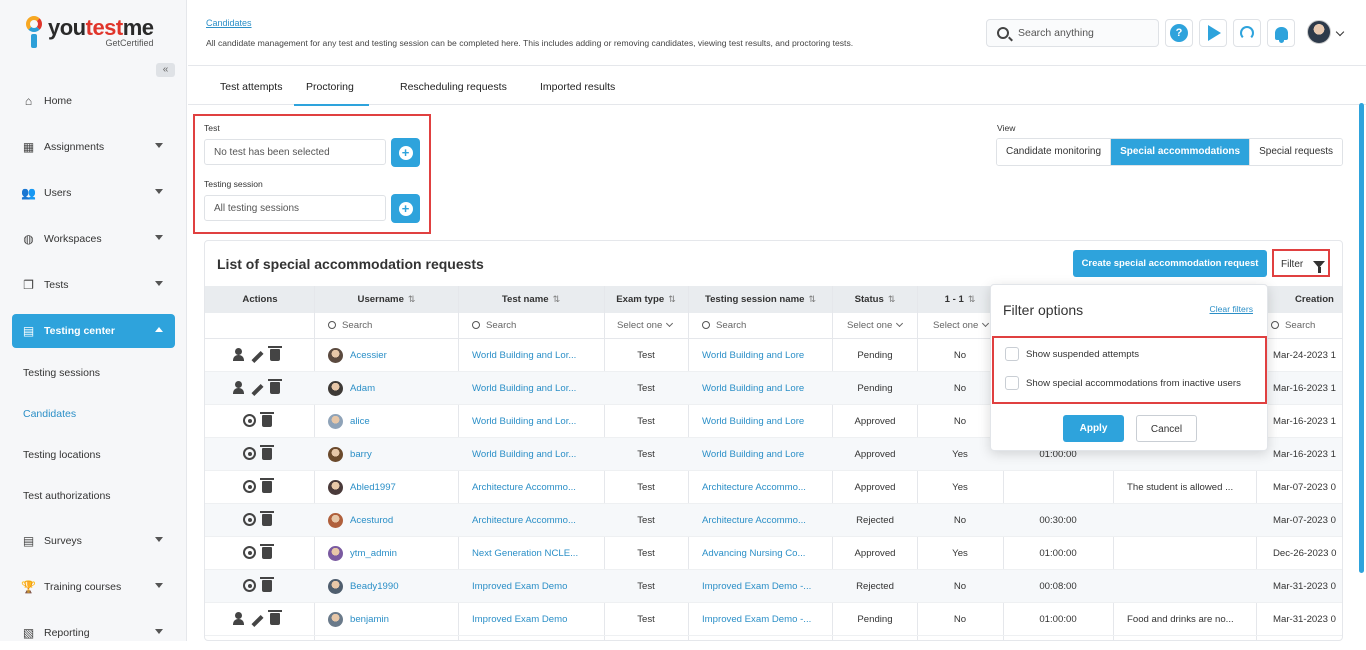 This screenshot has height=650, width=1366. What do you see at coordinates (350, 326) in the screenshot?
I see `username-search-input: Search` at bounding box center [350, 326].